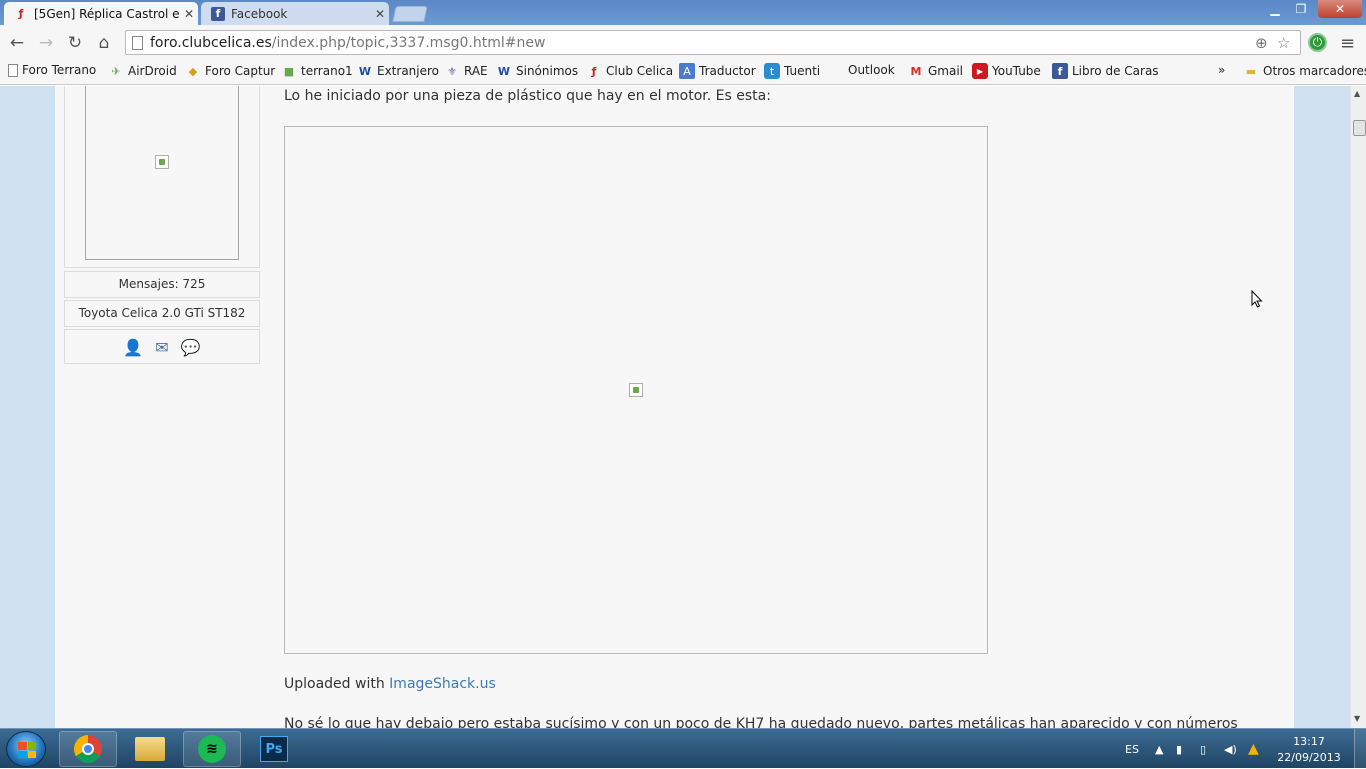 This screenshot has width=1366, height=769. Describe the element at coordinates (1221, 70) in the screenshot. I see `bookmarks-overflow-button: »` at that location.